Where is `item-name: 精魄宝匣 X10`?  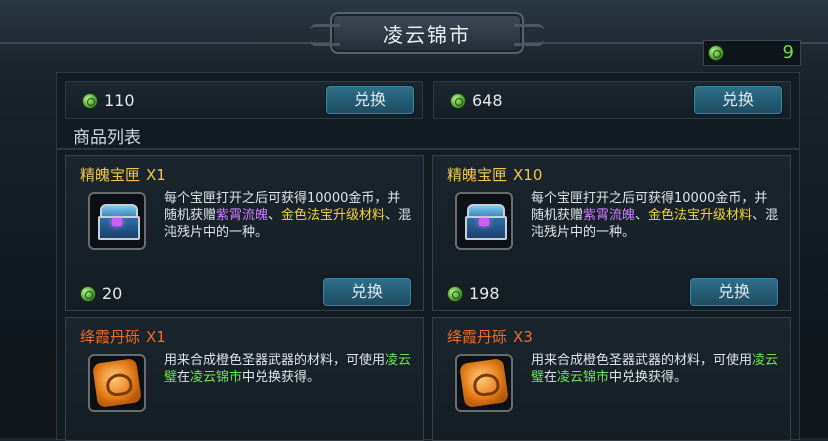 item-name: 精魄宝匣 X10 is located at coordinates (494, 174).